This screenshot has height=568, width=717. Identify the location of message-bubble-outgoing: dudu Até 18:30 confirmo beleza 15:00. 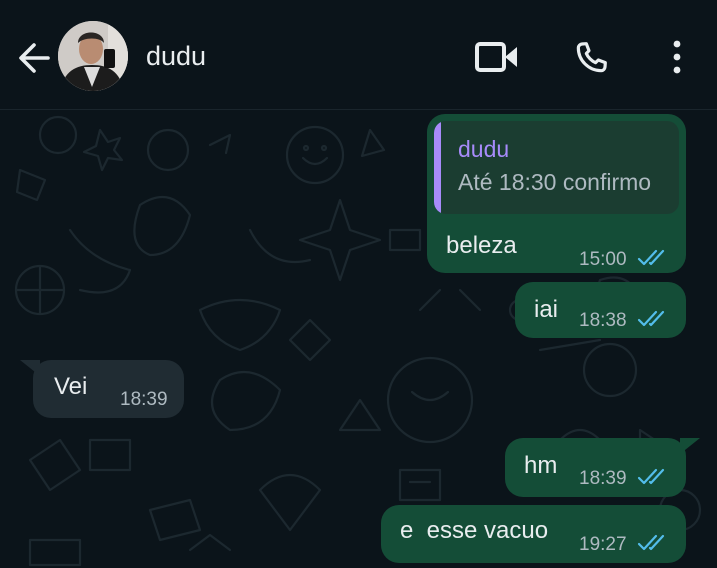
(556, 193).